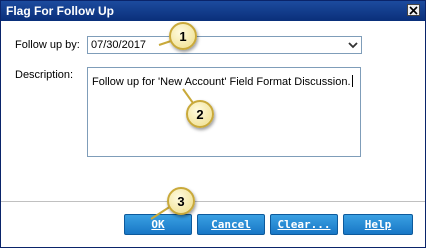  Describe the element at coordinates (172, 130) in the screenshot. I see `callout-pointers` at that location.